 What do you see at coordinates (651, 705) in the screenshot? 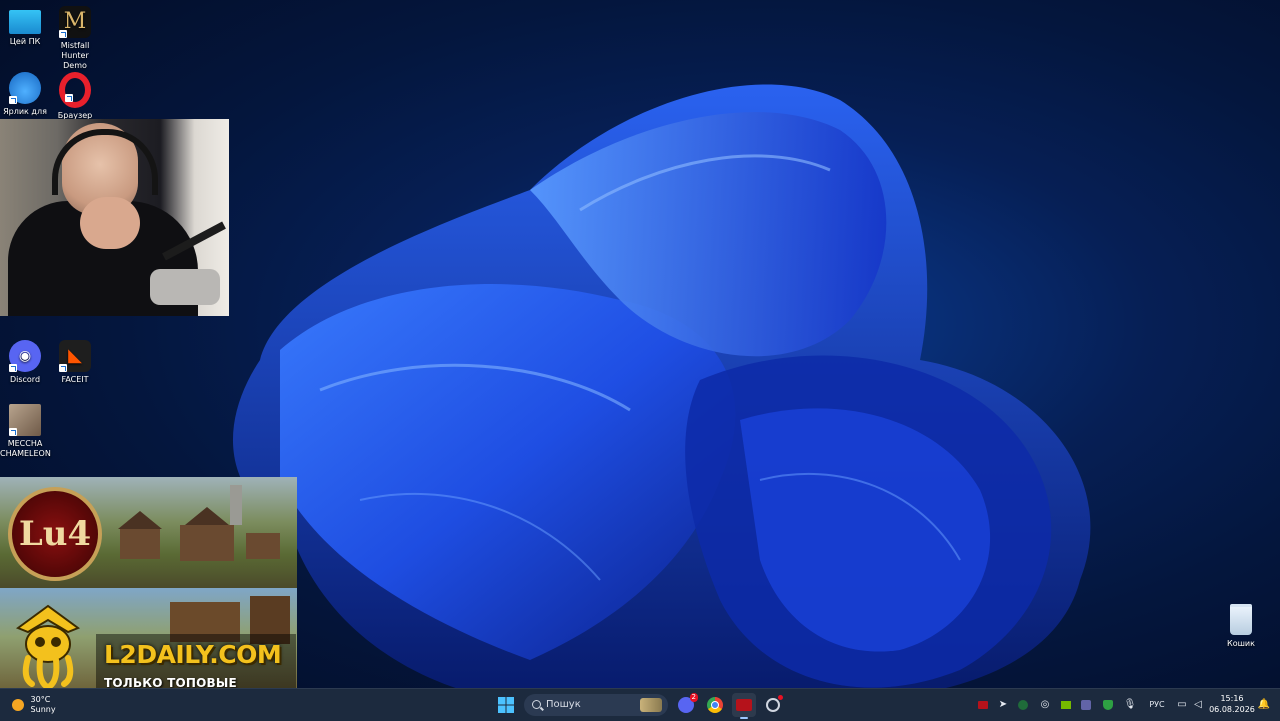
I see `search-highlight-icon` at bounding box center [651, 705].